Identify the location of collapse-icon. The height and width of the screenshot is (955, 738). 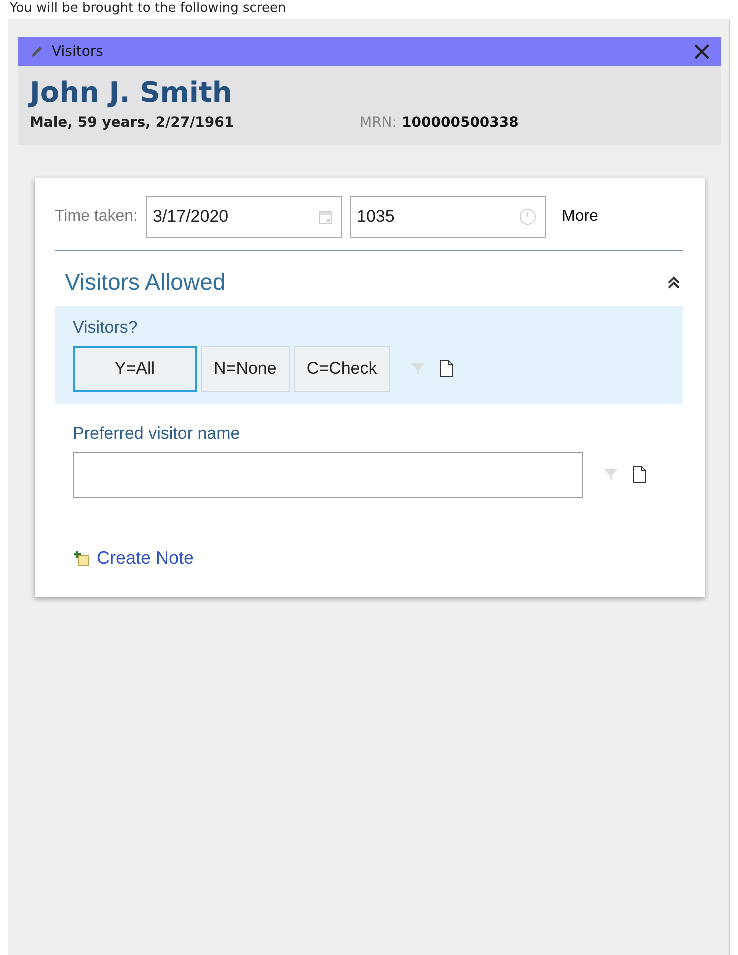
(674, 283).